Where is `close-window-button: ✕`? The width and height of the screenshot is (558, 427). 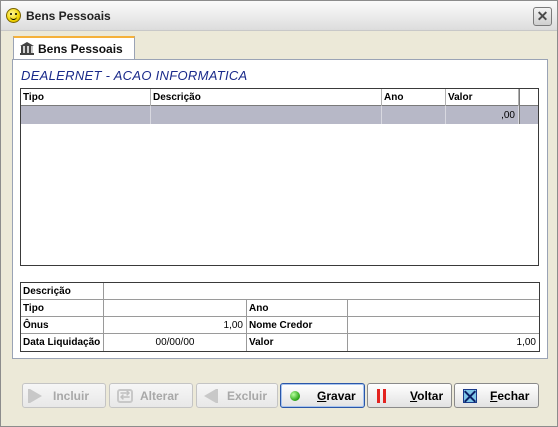
close-window-button: ✕ is located at coordinates (542, 16).